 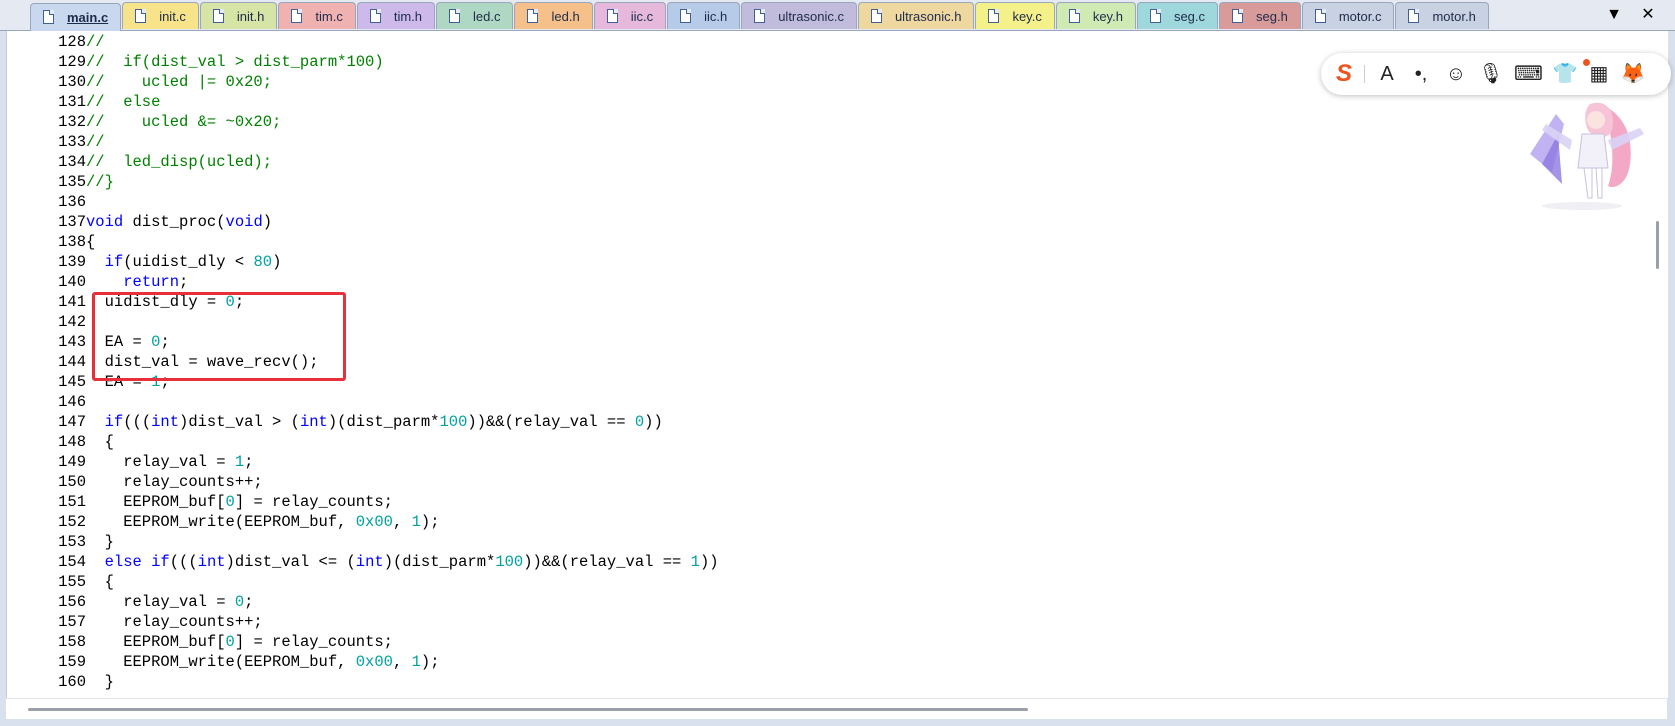 I want to click on file-tab: tim.h, so click(x=396, y=15).